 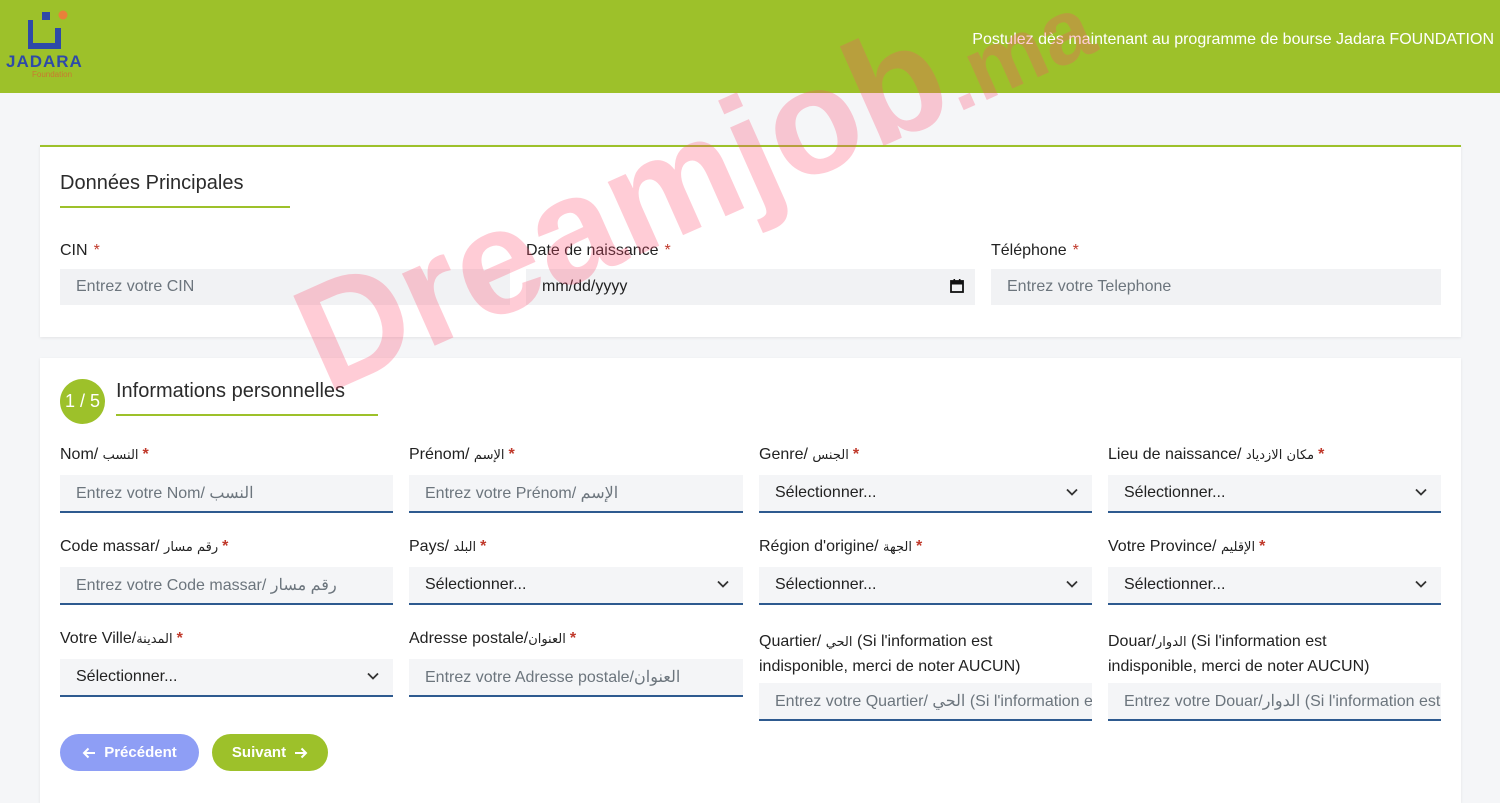 What do you see at coordinates (750, 287) in the screenshot?
I see `birthdate-input: mm/dd/yyyy` at bounding box center [750, 287].